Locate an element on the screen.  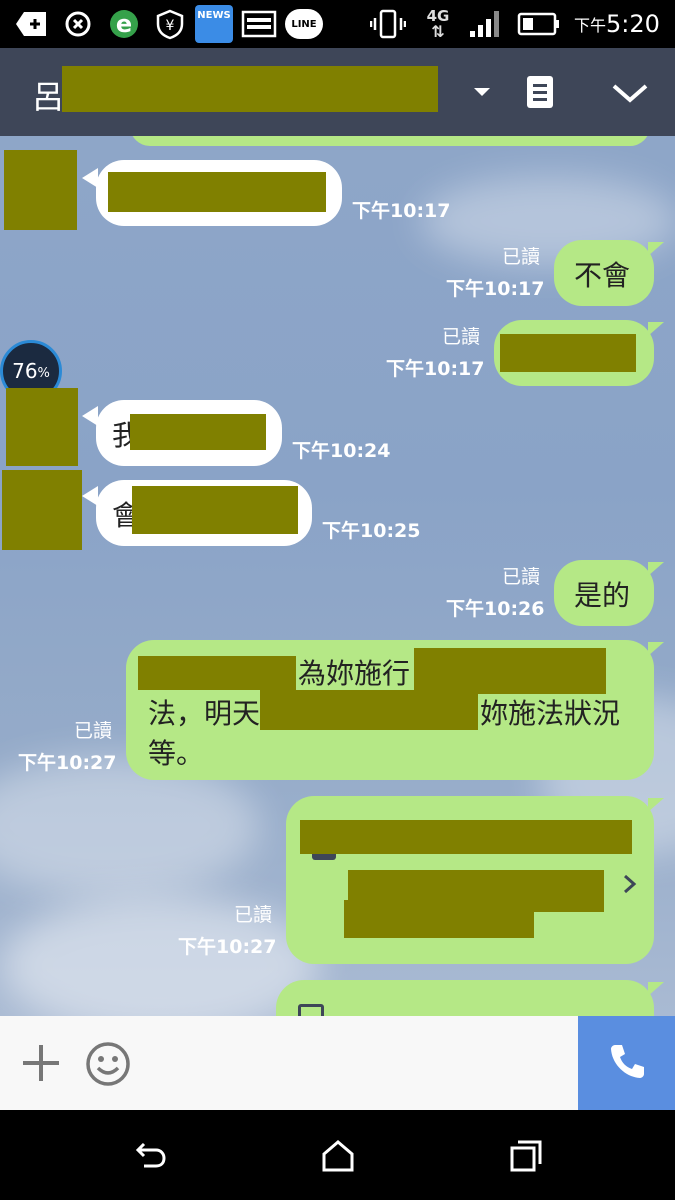
chat-title: 呂 is located at coordinates (48, 95).